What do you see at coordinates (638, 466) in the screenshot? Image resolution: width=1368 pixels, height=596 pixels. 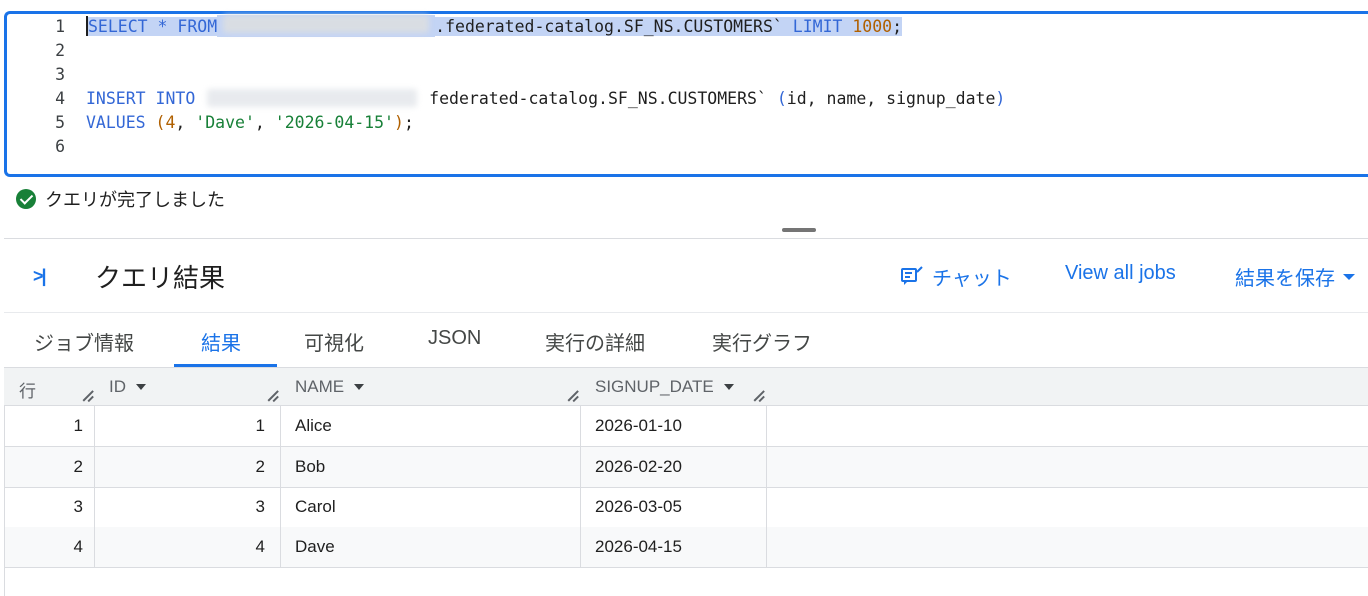 I see `cell-signup-date: 2026-02-20` at bounding box center [638, 466].